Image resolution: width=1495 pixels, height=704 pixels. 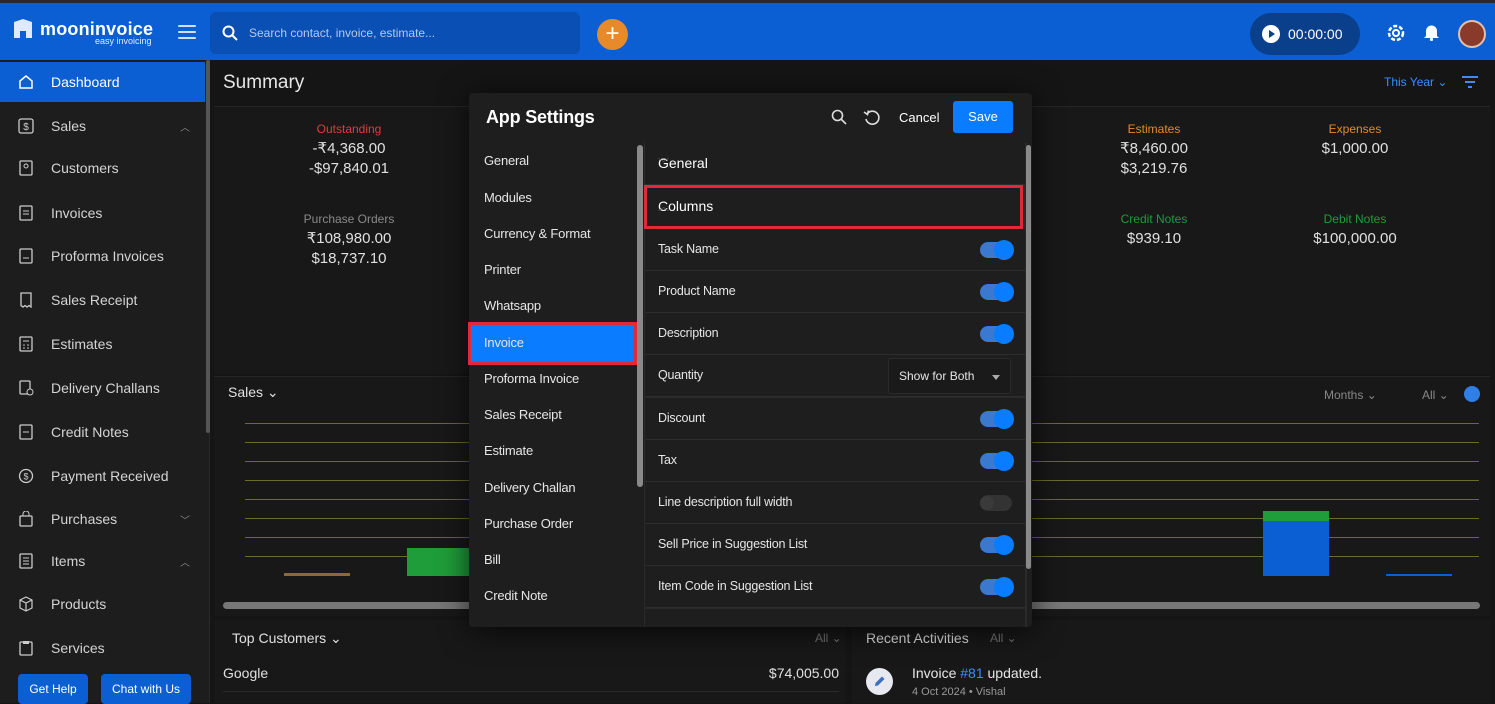 I want to click on top-customers-title: Top Customers, so click(x=279, y=638).